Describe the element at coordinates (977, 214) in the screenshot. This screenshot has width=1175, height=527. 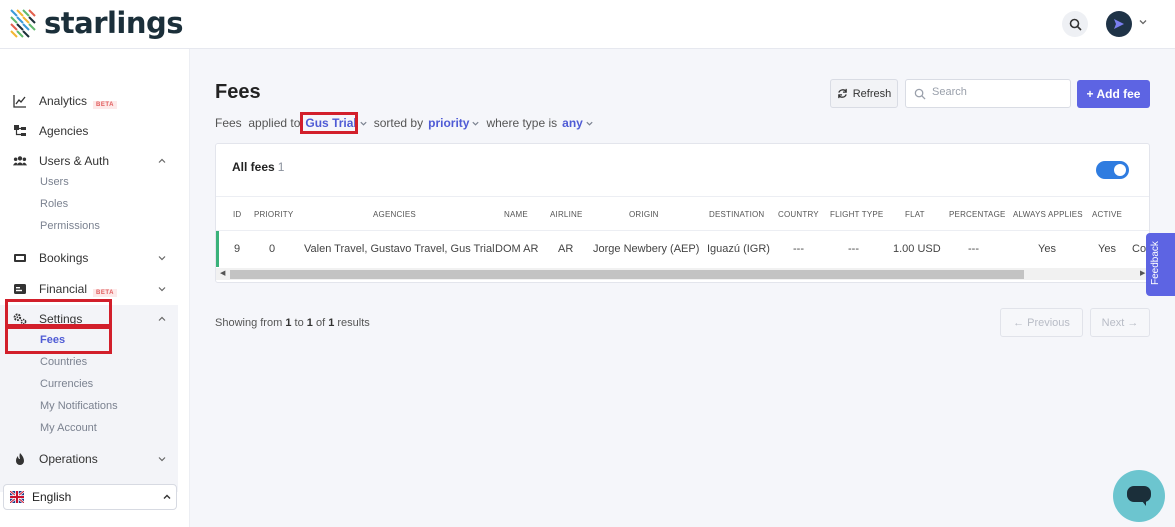
I see `column-header-percentage: PERCENTAGE` at that location.